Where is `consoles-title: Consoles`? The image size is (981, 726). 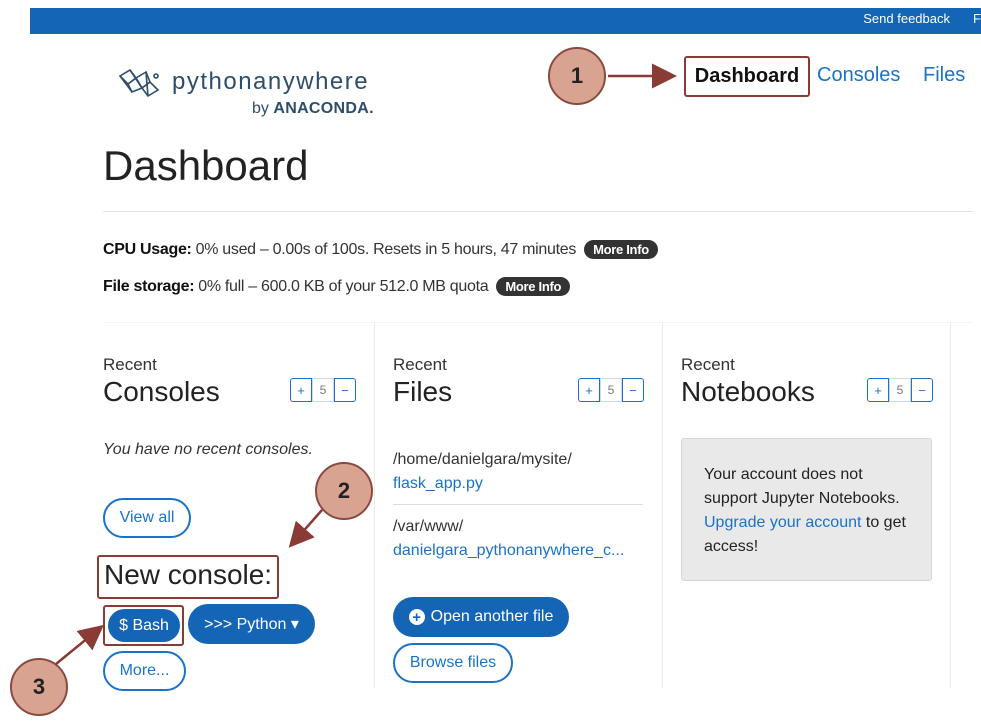
consoles-title: Consoles is located at coordinates (161, 391).